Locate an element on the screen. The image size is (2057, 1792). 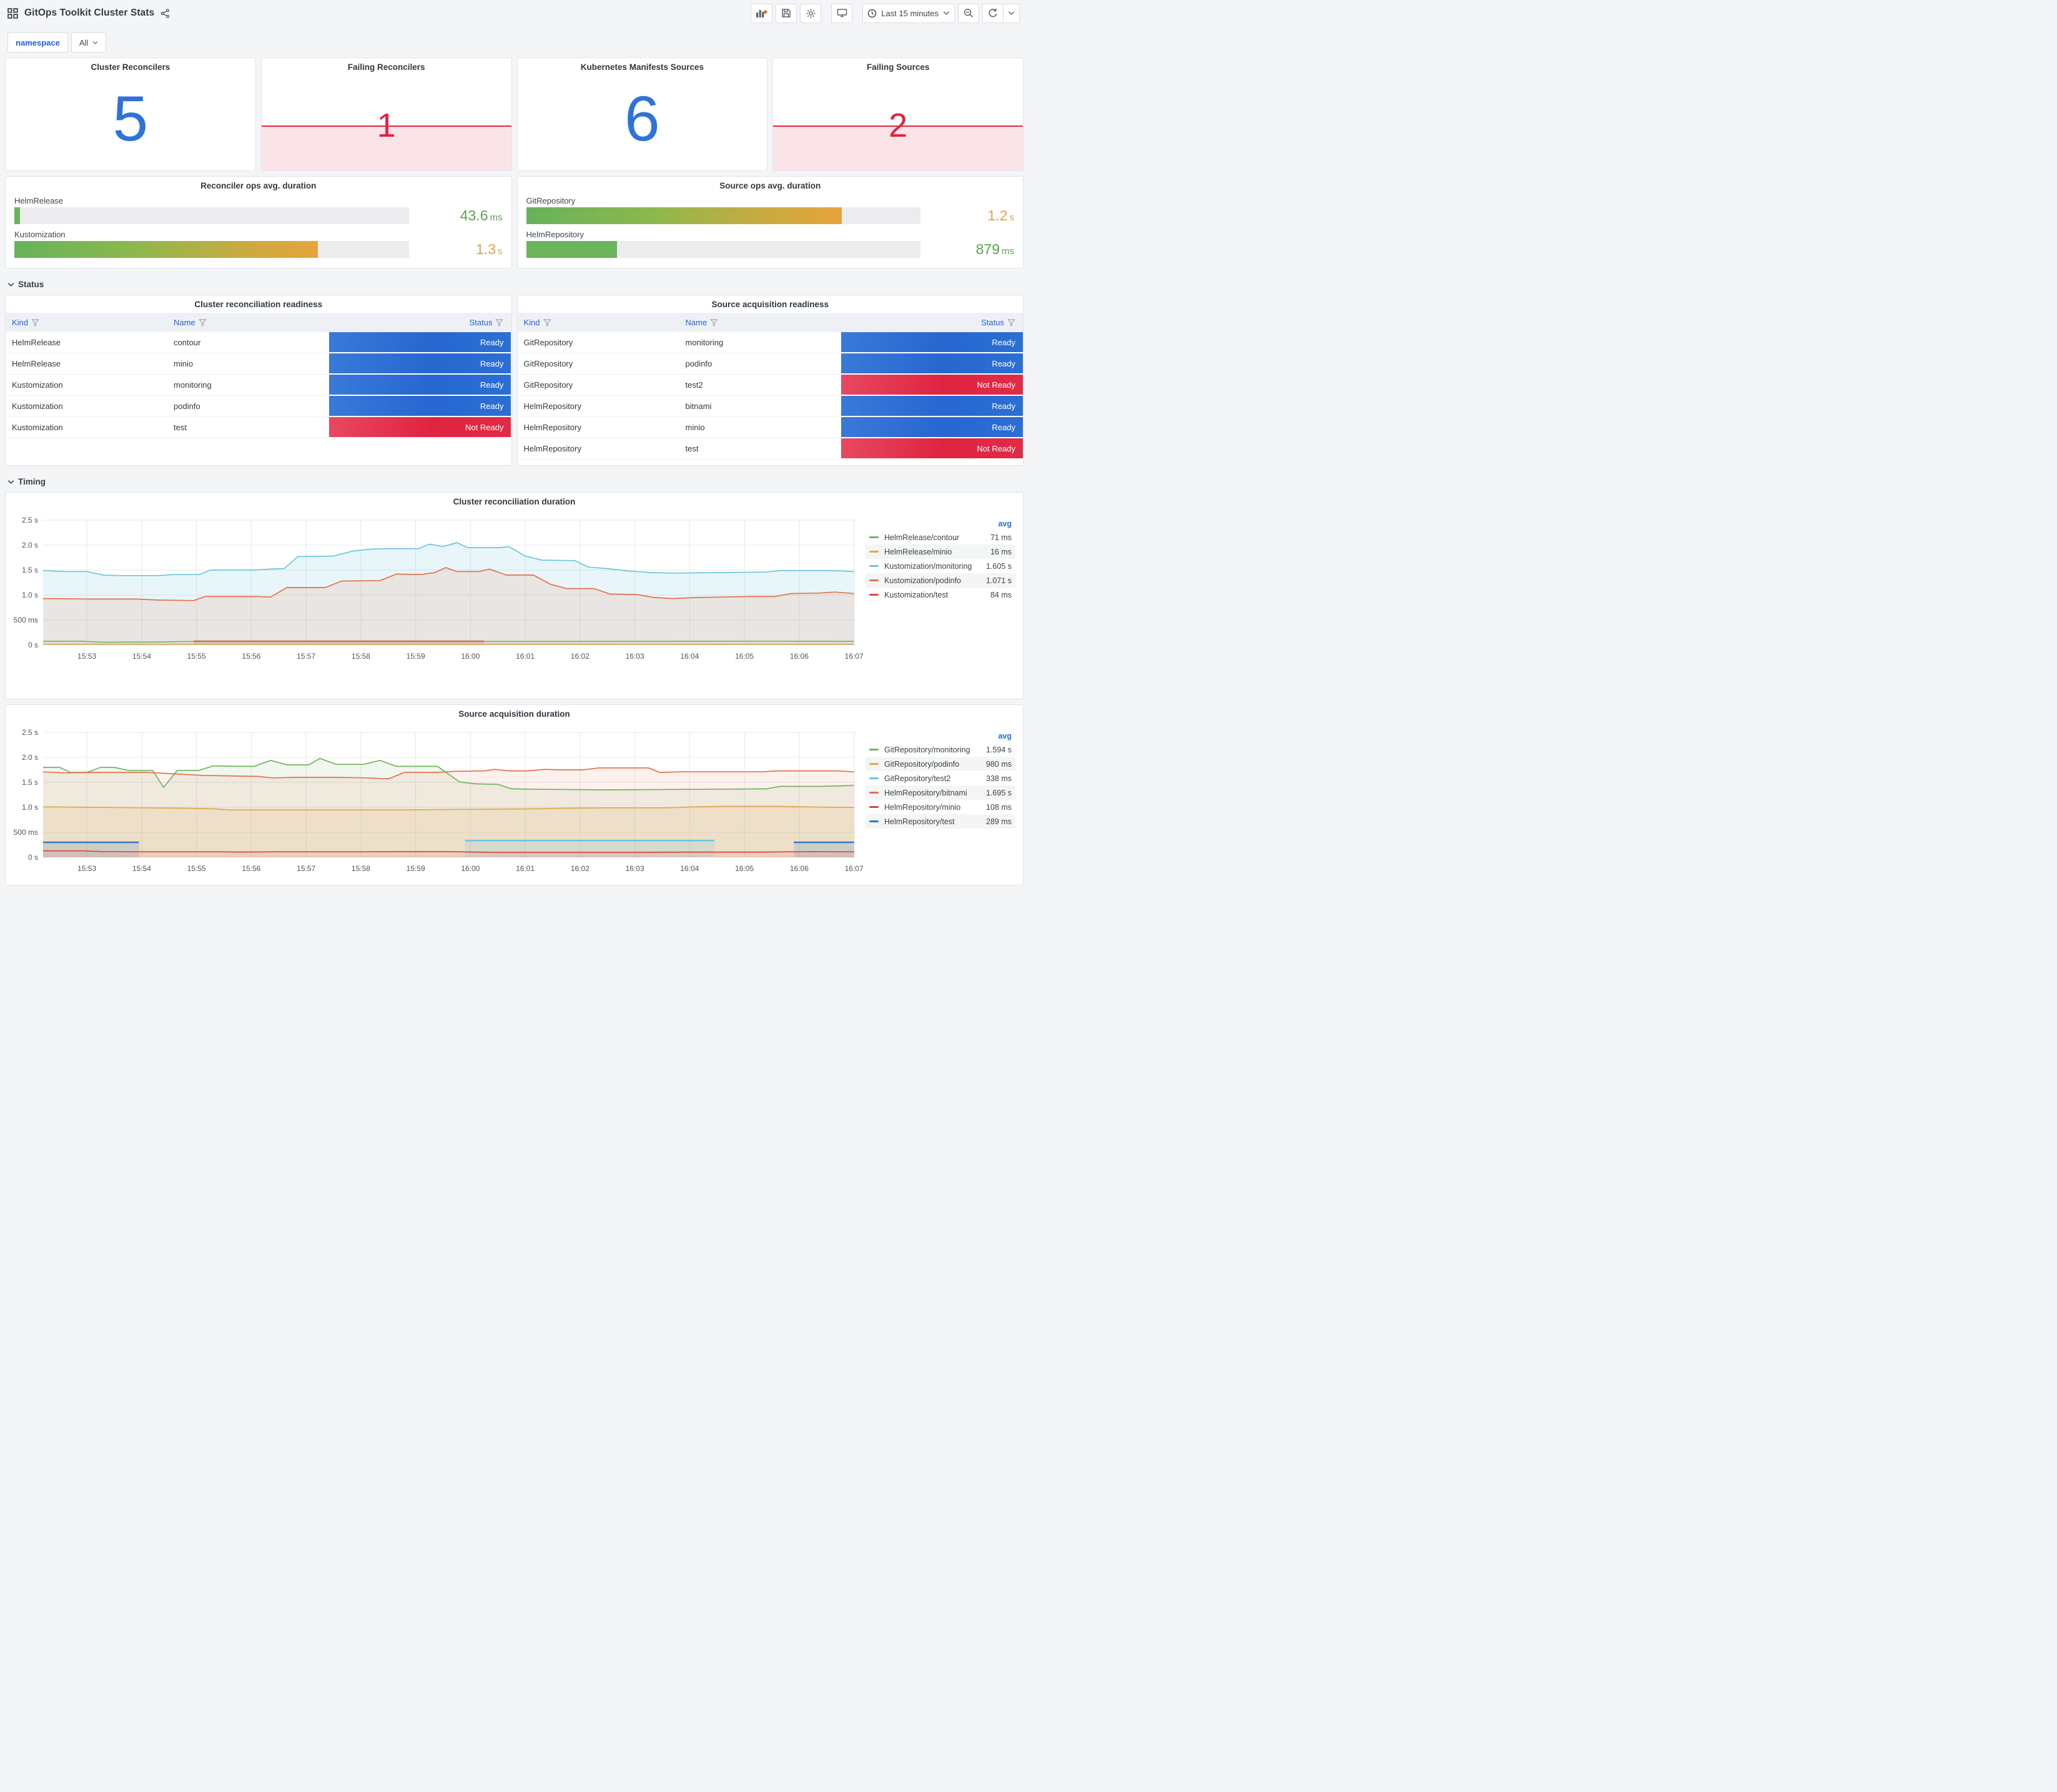
x-tick-label: 16:06 is located at coordinates (799, 868).